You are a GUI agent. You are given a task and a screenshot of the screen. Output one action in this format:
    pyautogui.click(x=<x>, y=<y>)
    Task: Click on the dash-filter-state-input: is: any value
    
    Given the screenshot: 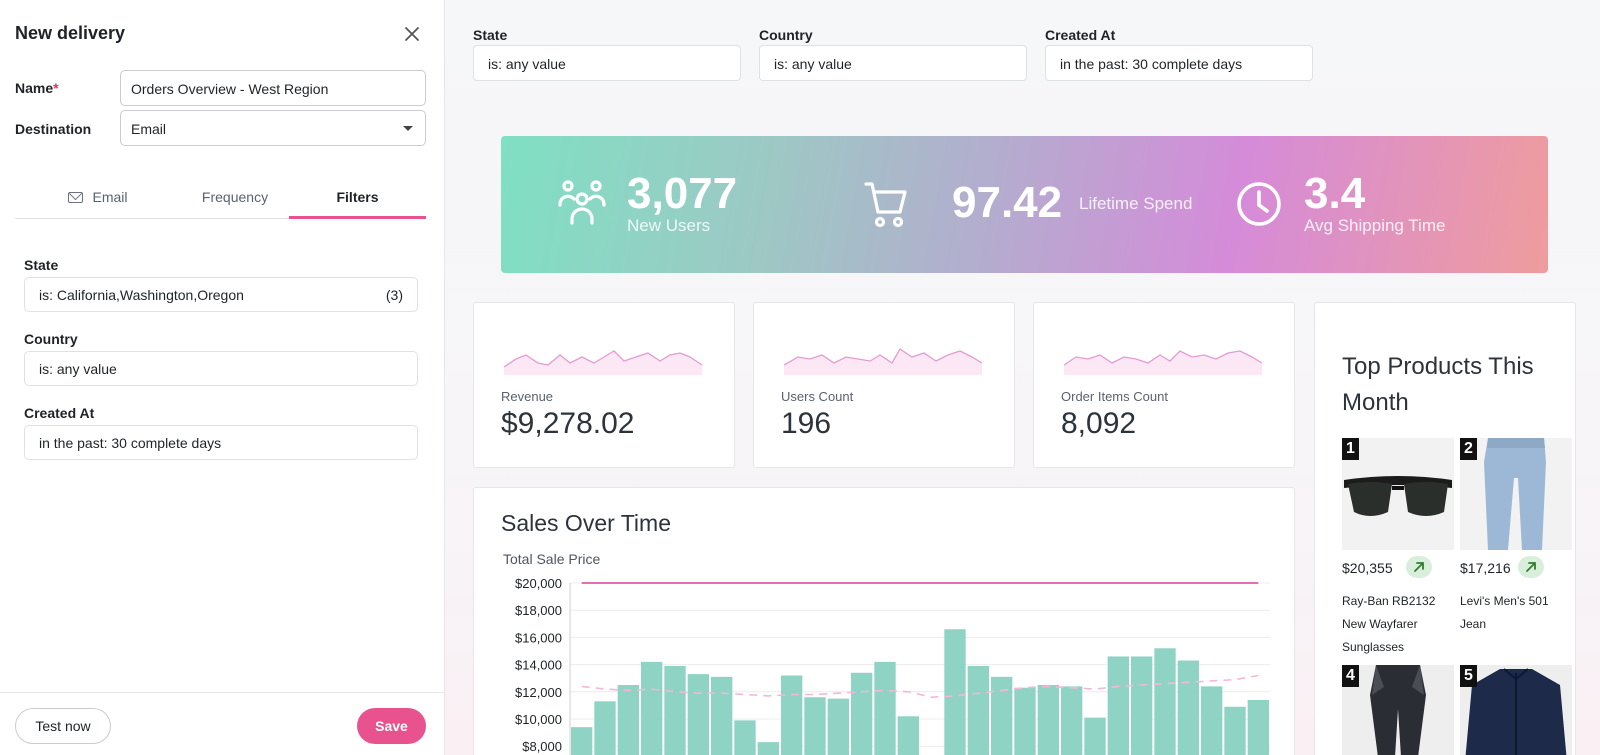 What is the action you would take?
    pyautogui.click(x=607, y=63)
    